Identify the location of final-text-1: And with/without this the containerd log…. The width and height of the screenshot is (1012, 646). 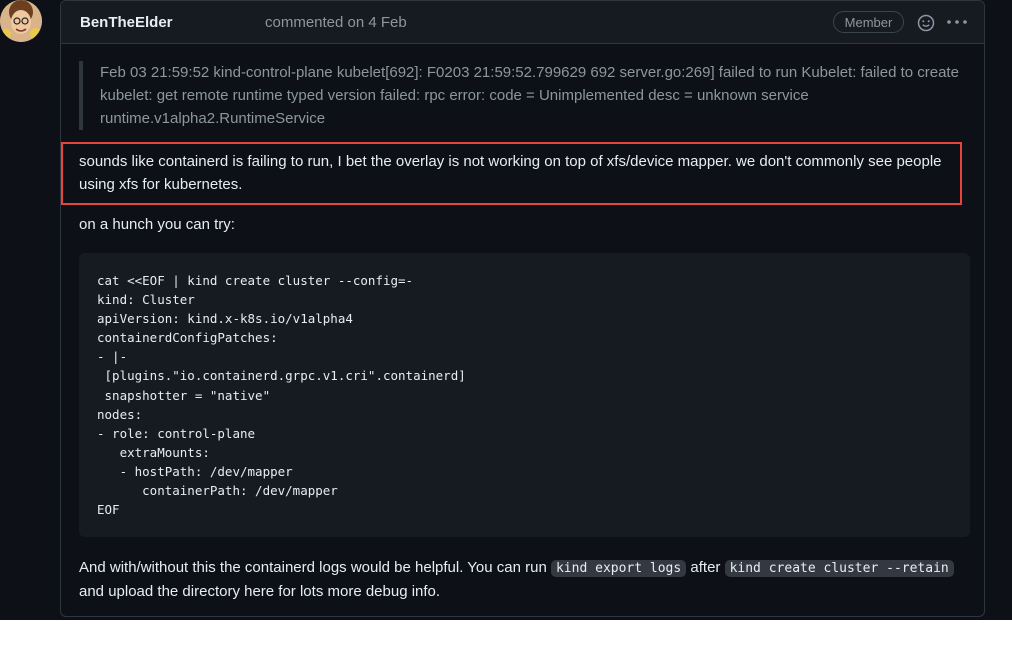
(315, 567).